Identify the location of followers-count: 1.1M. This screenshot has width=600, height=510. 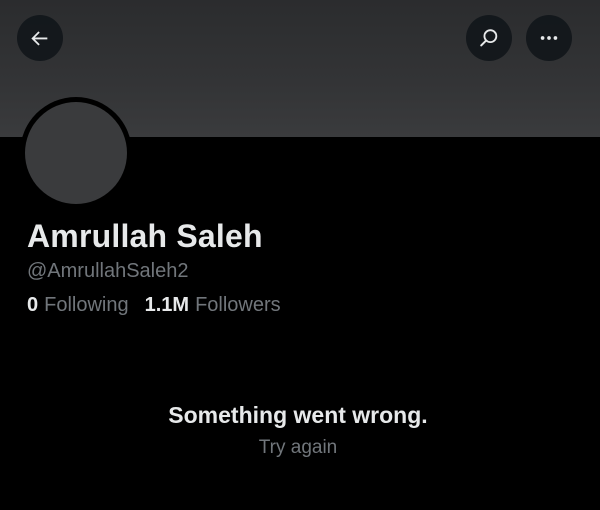
(167, 305).